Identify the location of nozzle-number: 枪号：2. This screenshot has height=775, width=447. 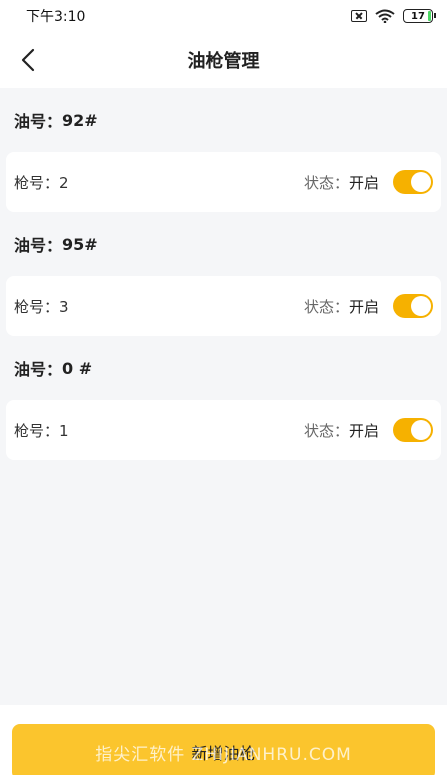
(41, 182).